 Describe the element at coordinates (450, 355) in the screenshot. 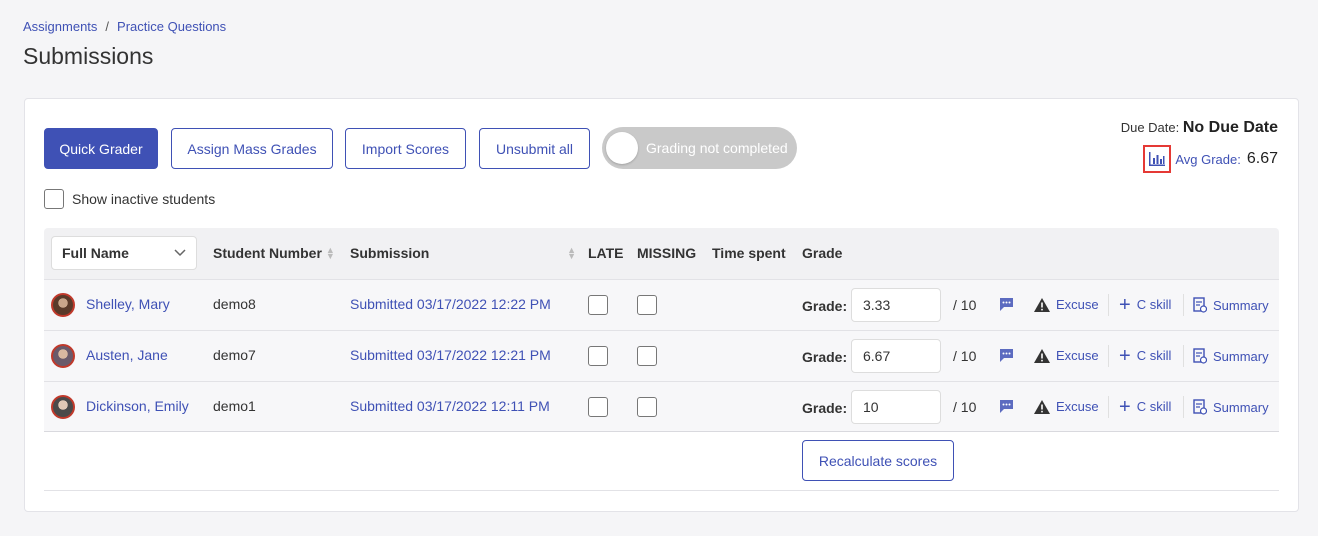

I see `submission-link: Submitted 03/17/2022 12:21 PM` at that location.